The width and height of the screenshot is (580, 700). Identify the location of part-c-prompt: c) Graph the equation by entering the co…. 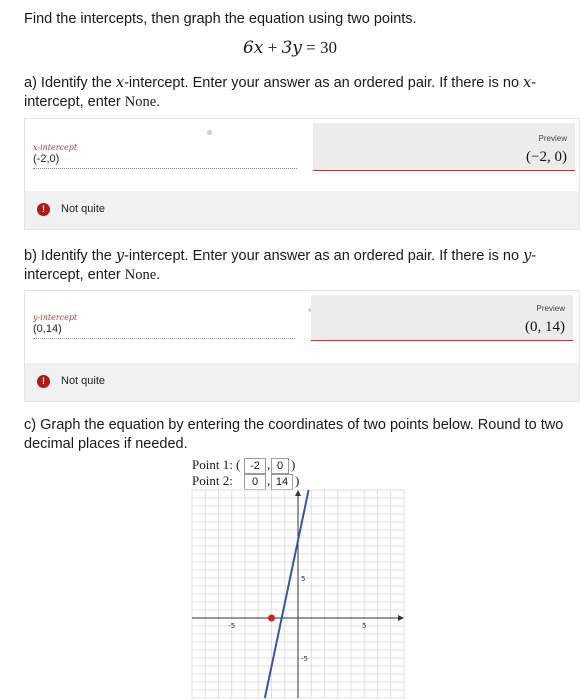
(294, 434).